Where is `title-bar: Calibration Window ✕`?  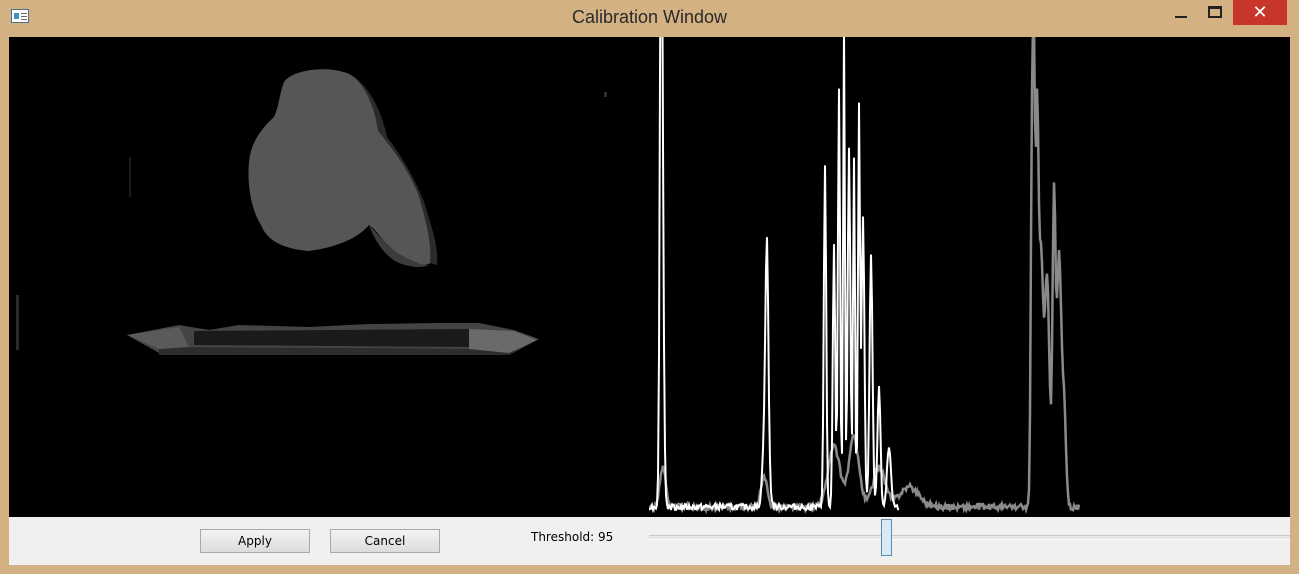
title-bar: Calibration Window ✕ is located at coordinates (649, 18).